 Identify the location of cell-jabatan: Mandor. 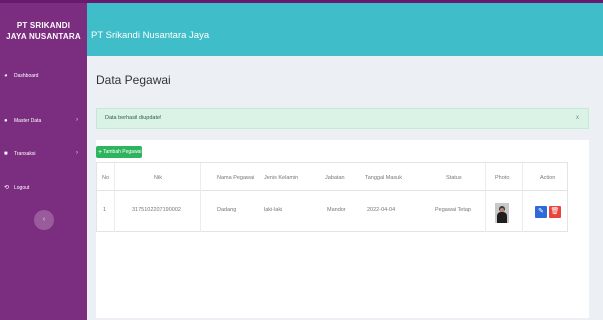
(336, 210).